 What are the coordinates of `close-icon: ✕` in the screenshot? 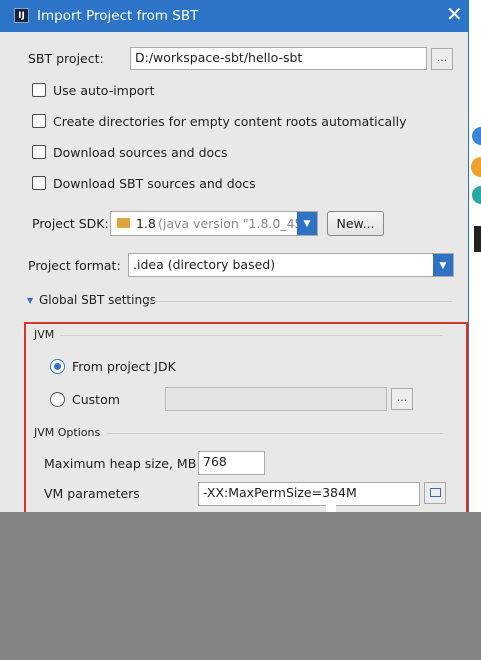 It's located at (454, 14).